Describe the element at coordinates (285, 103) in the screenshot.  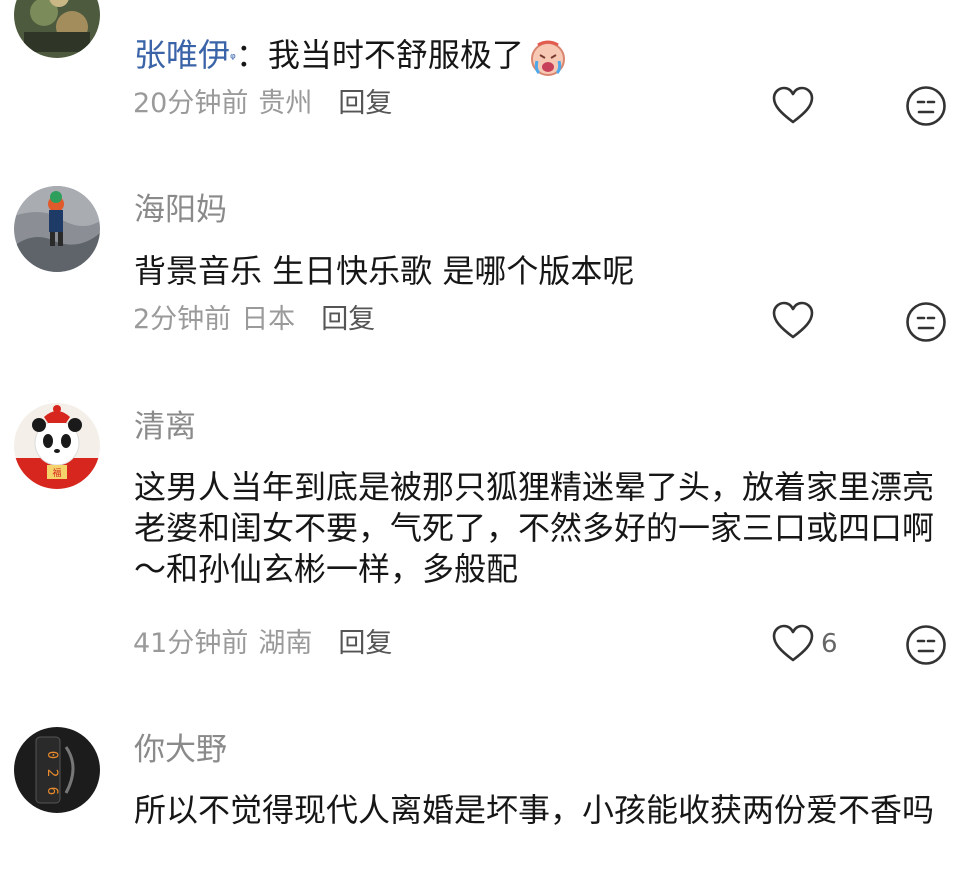
I see `comment-location: 贵州` at that location.